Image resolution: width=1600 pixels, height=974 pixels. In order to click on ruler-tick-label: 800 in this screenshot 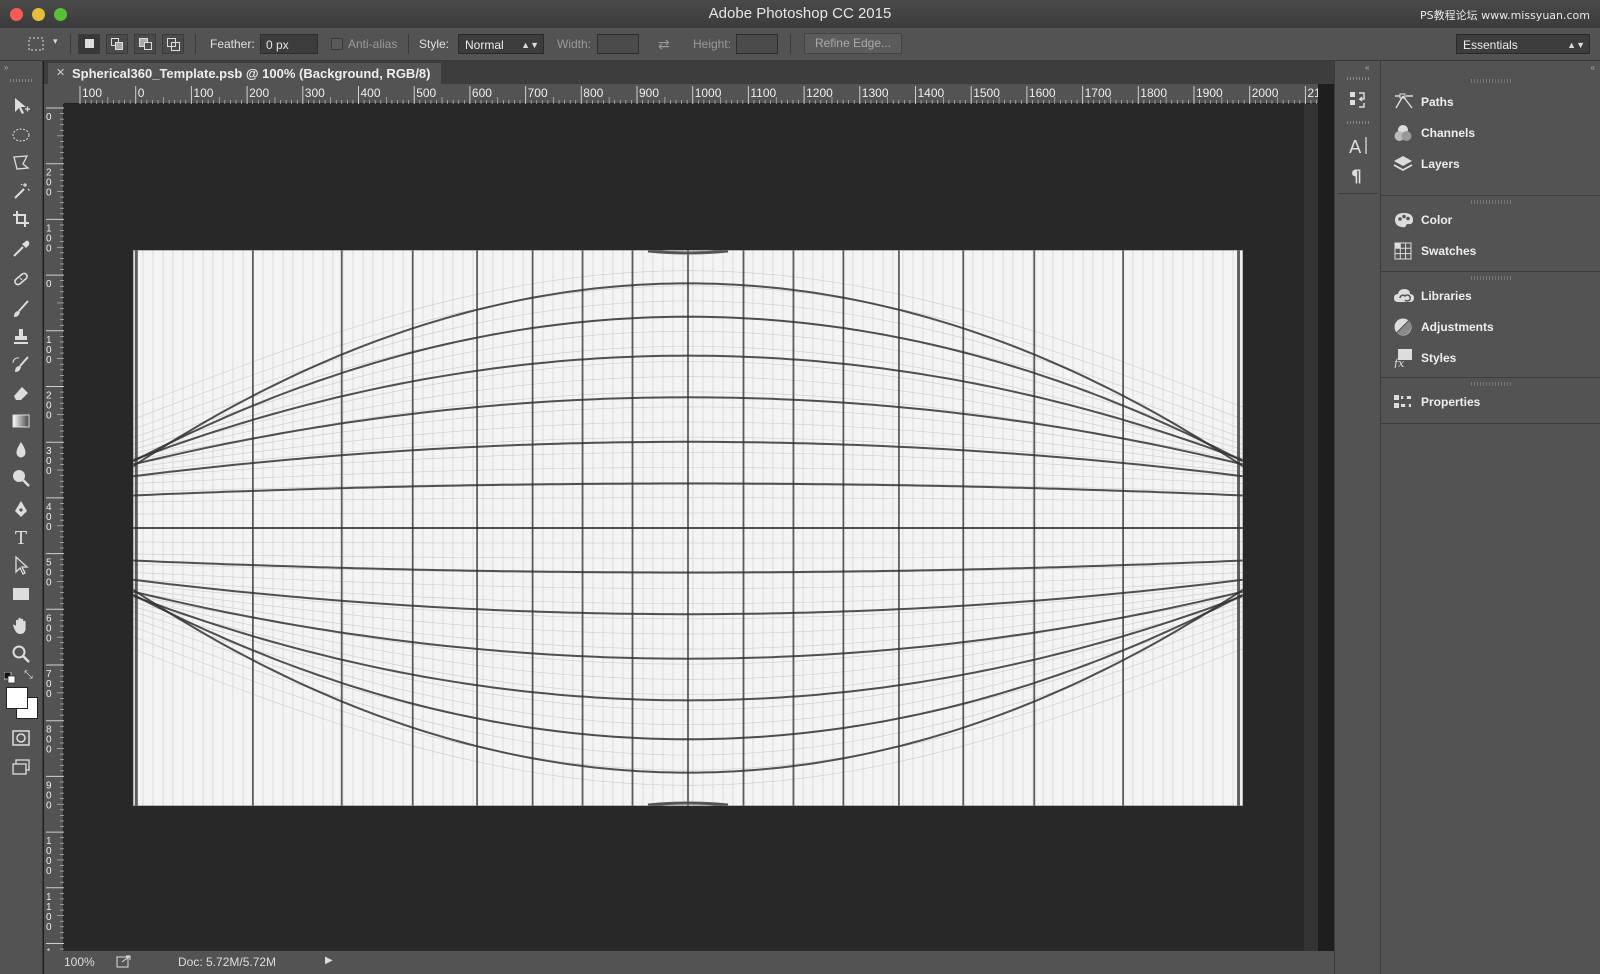, I will do `click(49, 740)`.